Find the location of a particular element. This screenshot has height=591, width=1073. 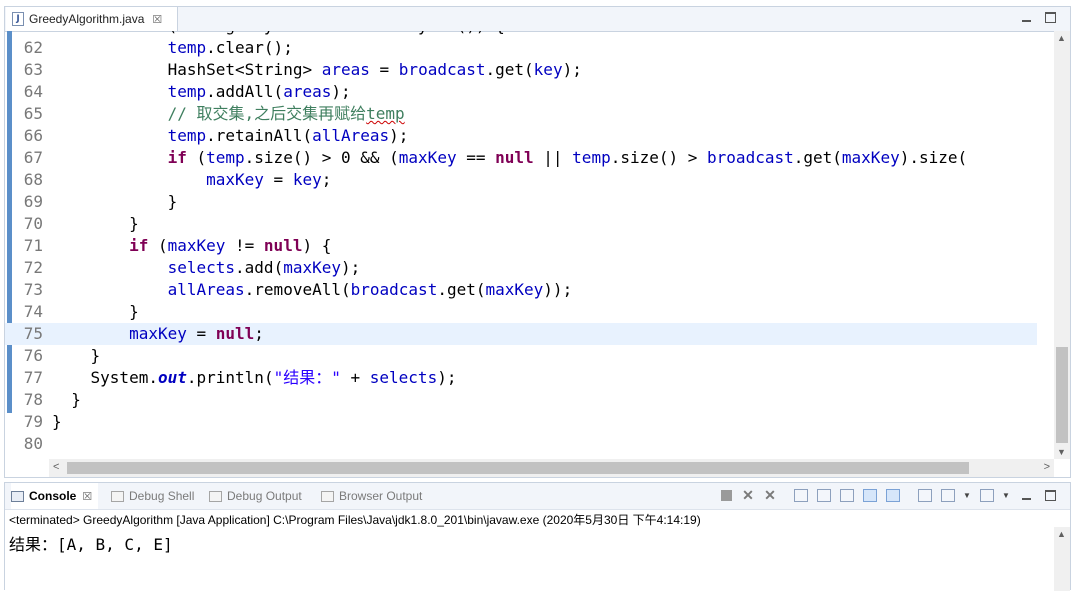

code-line: 77 System.out.println("结果：" + selects); is located at coordinates (521, 378).